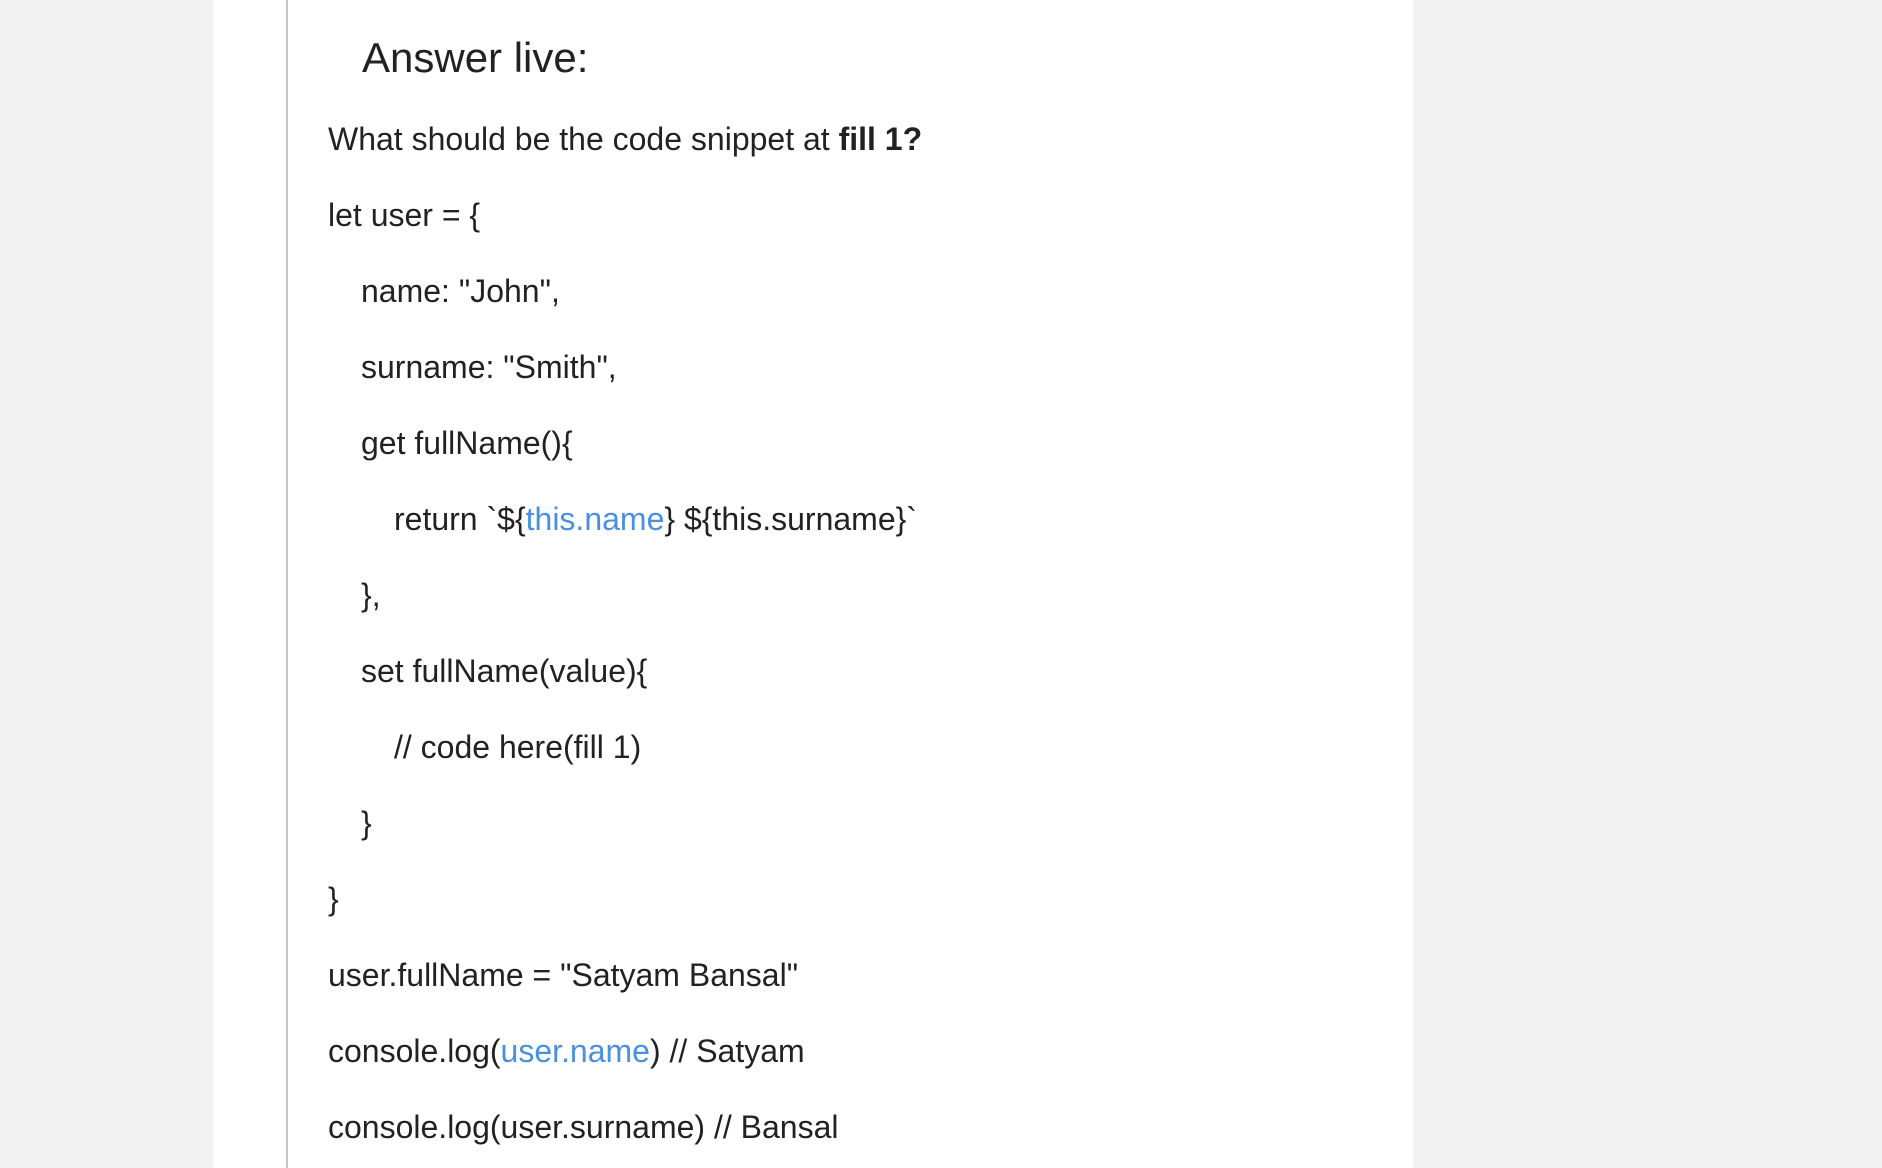 The image size is (1882, 1168). What do you see at coordinates (371, 595) in the screenshot?
I see `code-line-6: },` at bounding box center [371, 595].